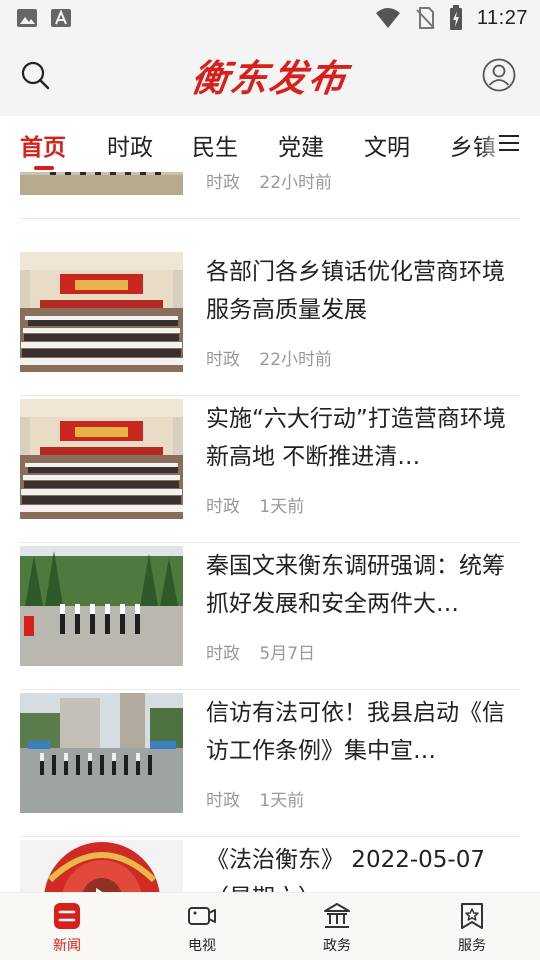 This screenshot has width=540, height=960. Describe the element at coordinates (270, 144) in the screenshot. I see `category-tabs: 首页 时政 民生 党建 文明 乡镇` at that location.